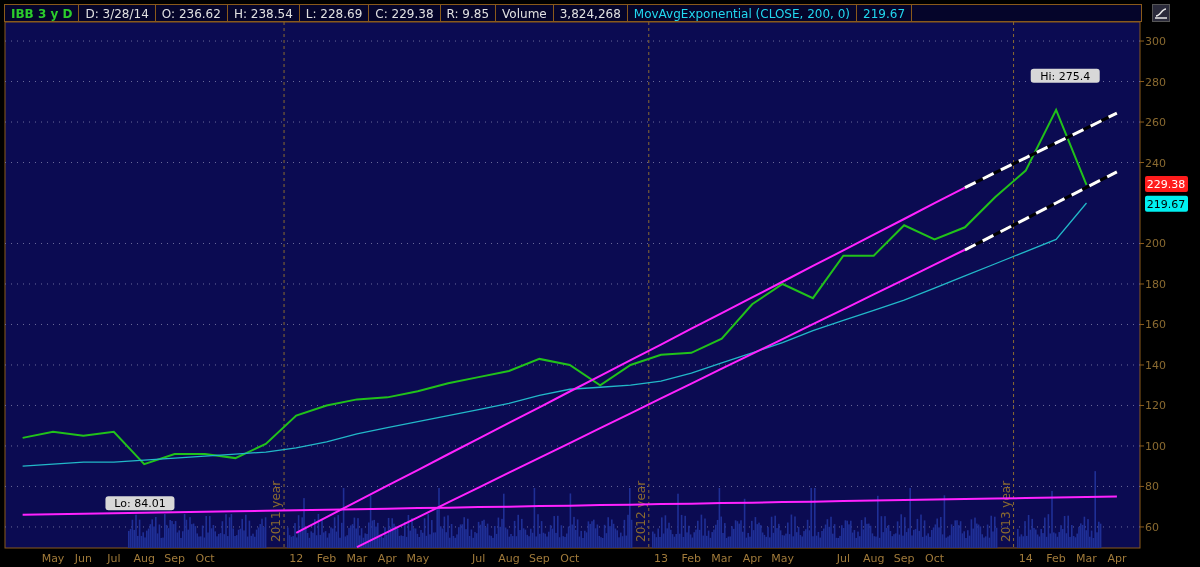 This screenshot has height=567, width=1200. I want to click on y-tick-label: 80, so click(1152, 487).